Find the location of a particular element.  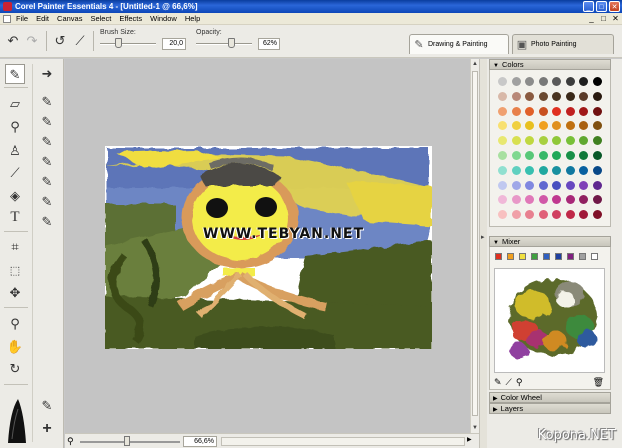

horizontal-scrollbar is located at coordinates (343, 441).